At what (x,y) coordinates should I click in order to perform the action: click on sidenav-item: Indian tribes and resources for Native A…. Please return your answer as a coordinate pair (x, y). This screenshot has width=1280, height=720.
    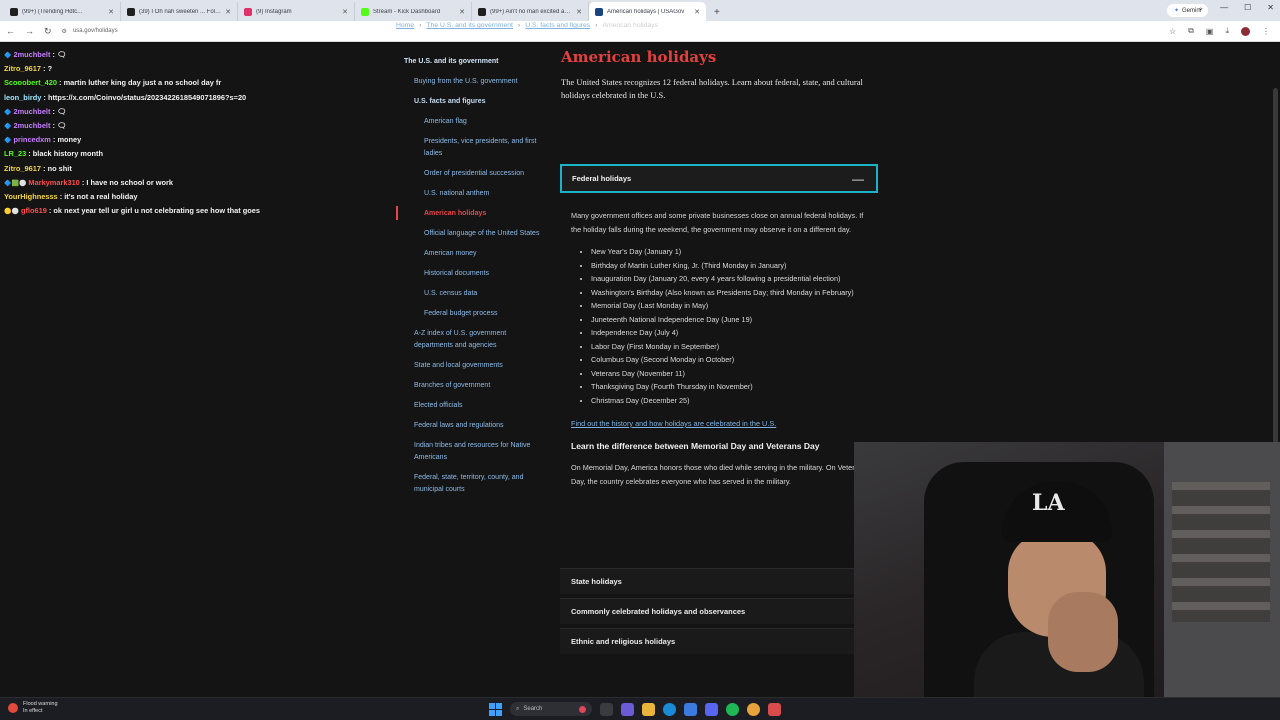
    Looking at the image, I should click on (471, 452).